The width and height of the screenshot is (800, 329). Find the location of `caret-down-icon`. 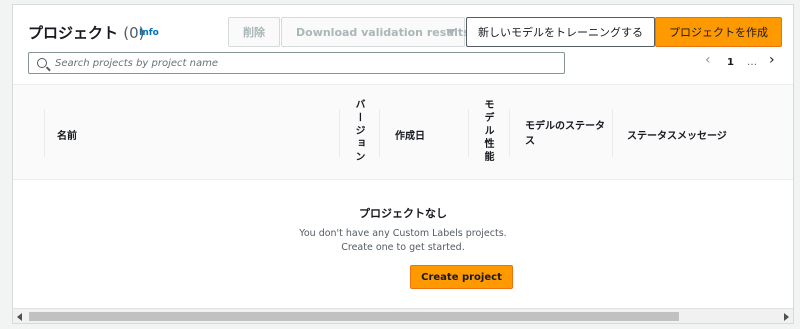

caret-down-icon is located at coordinates (451, 32).